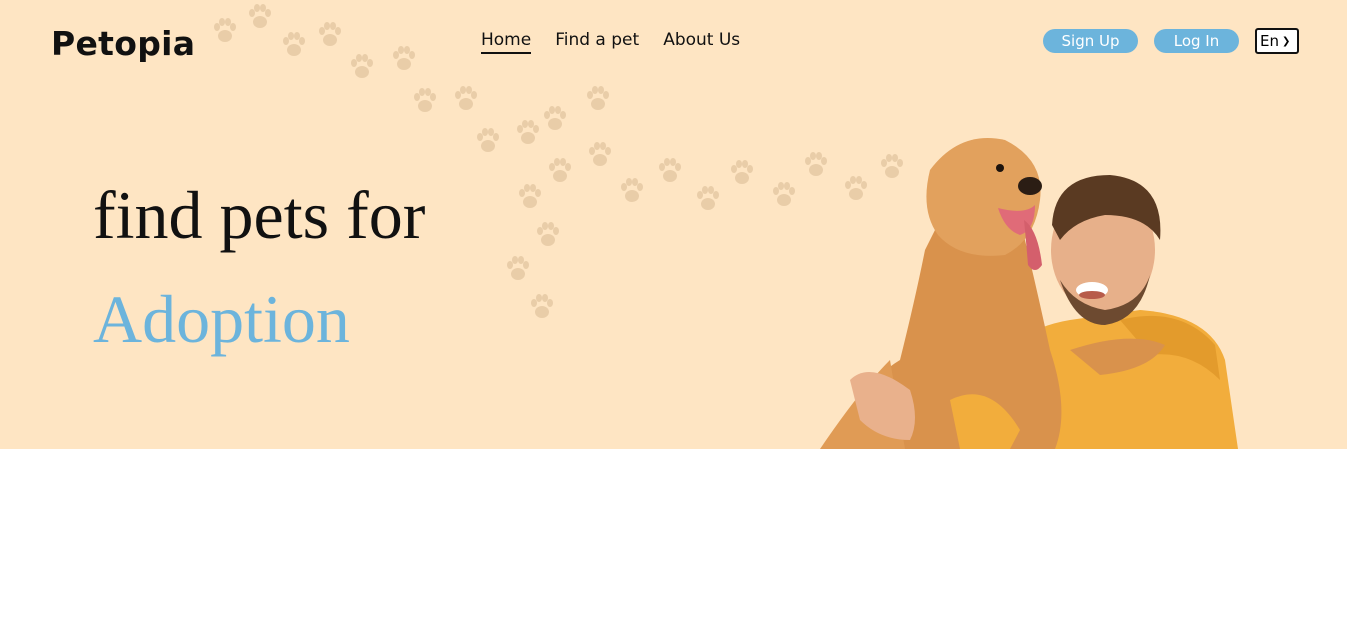  Describe the element at coordinates (506, 42) in the screenshot. I see `nav-home-link: Home` at that location.